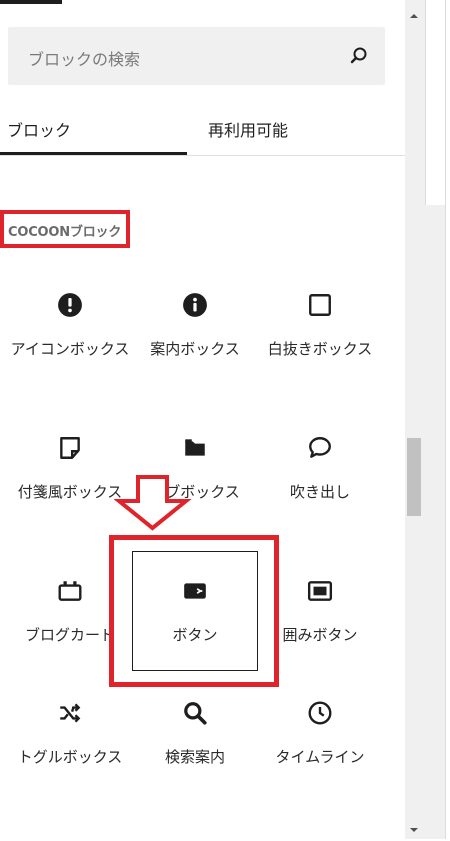 This screenshot has height=841, width=450. I want to click on editor-pane-edge, so click(436, 419).